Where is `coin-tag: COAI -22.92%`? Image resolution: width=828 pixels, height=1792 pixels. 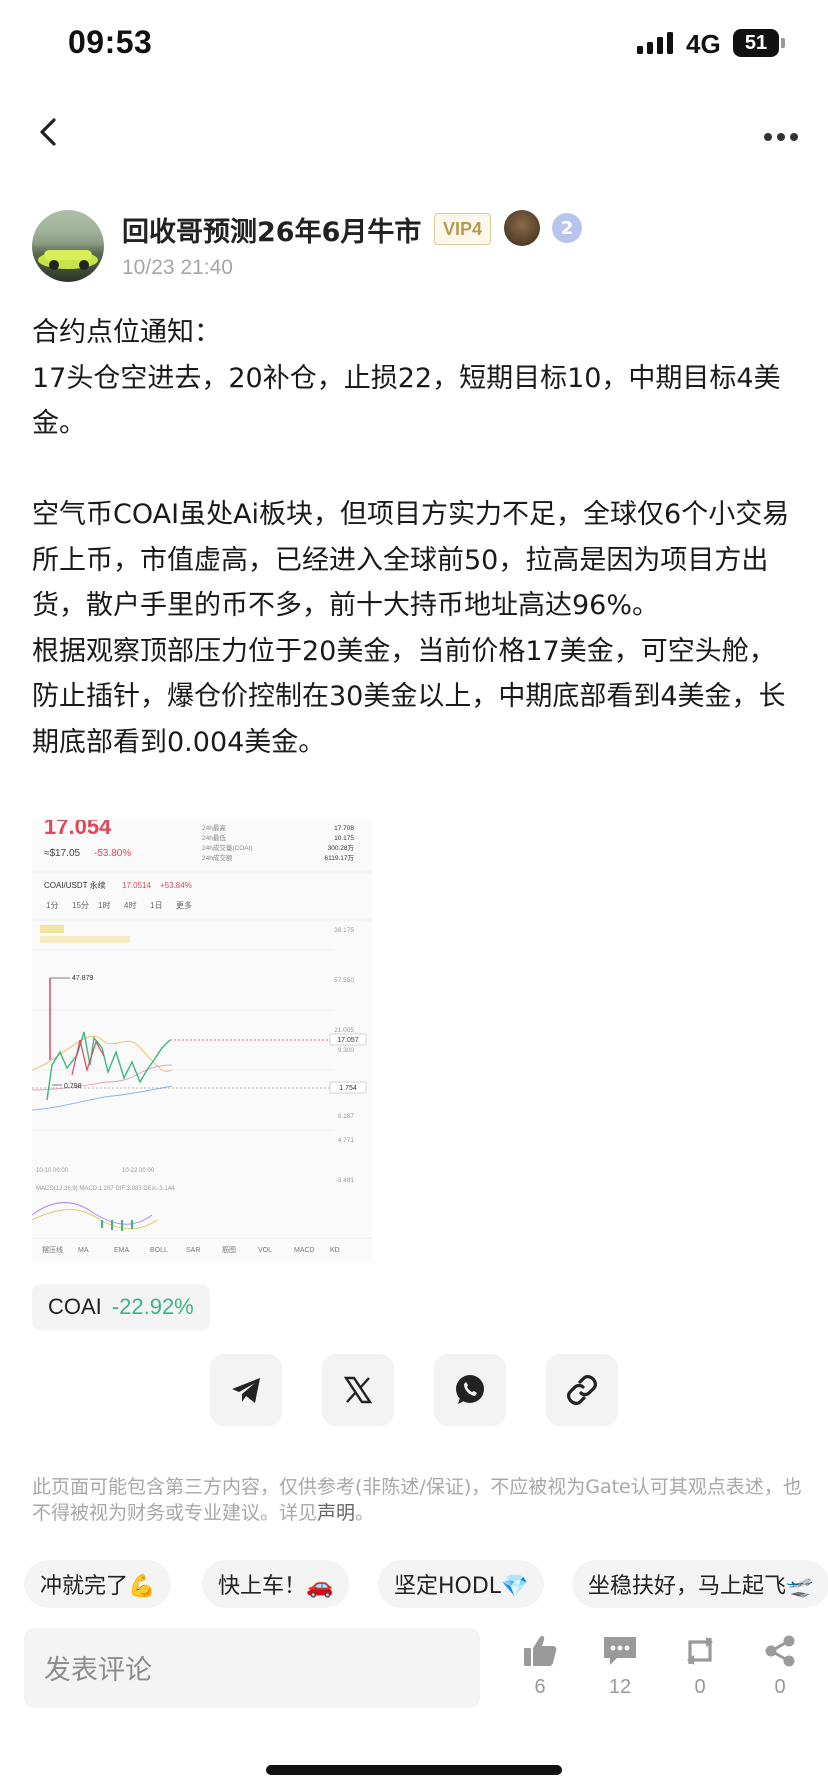
coin-tag: COAI -22.92% is located at coordinates (121, 1307).